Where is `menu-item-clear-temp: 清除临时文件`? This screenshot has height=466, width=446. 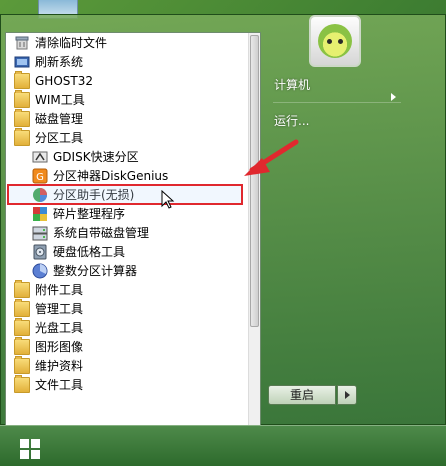
menu-item-clear-temp: 清除临时文件 is located at coordinates (60, 43).